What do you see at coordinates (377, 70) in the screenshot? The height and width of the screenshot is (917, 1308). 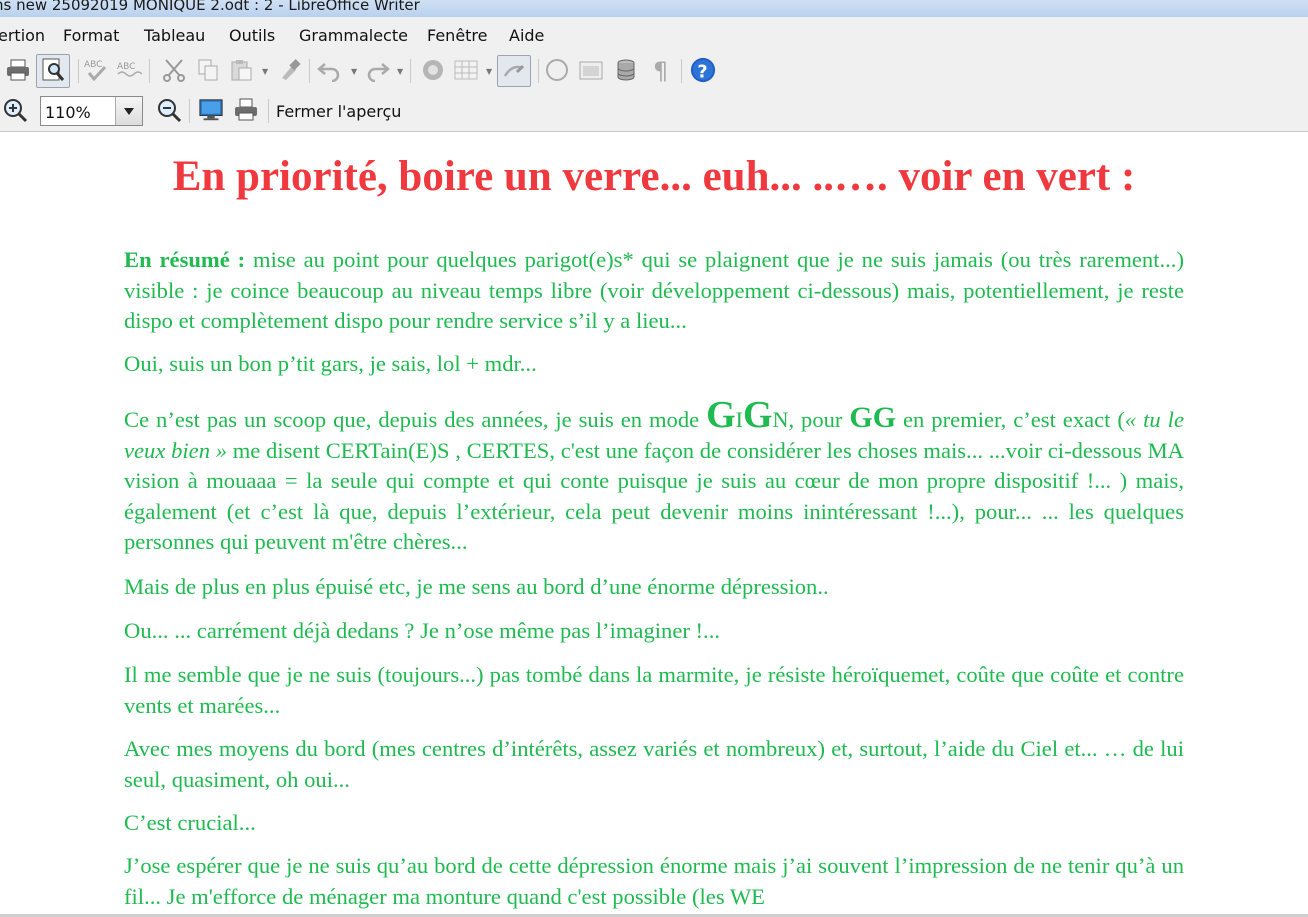 I see `redo-icon` at bounding box center [377, 70].